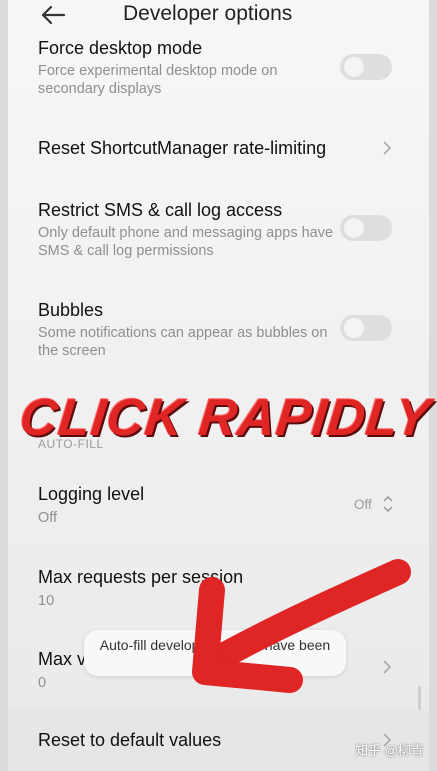  Describe the element at coordinates (366, 328) in the screenshot. I see `bubbles-toggle` at that location.